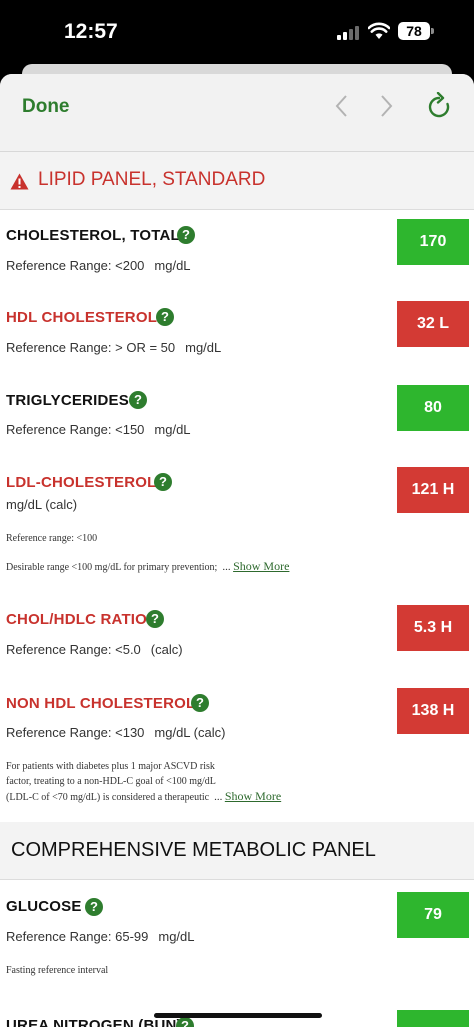 Image resolution: width=474 pixels, height=1027 pixels. What do you see at coordinates (433, 490) in the screenshot?
I see `result-value: 121 H` at bounding box center [433, 490].